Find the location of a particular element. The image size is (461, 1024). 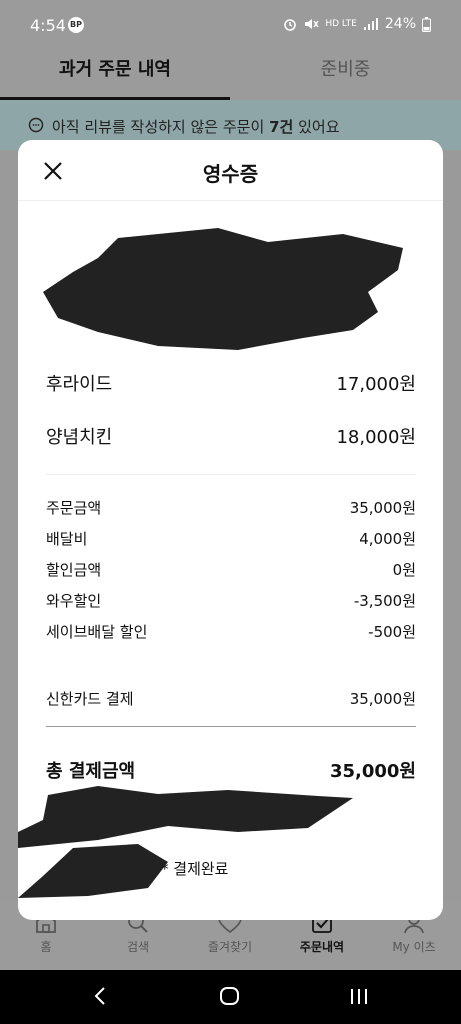

item-name: 후라이드 is located at coordinates (79, 384).